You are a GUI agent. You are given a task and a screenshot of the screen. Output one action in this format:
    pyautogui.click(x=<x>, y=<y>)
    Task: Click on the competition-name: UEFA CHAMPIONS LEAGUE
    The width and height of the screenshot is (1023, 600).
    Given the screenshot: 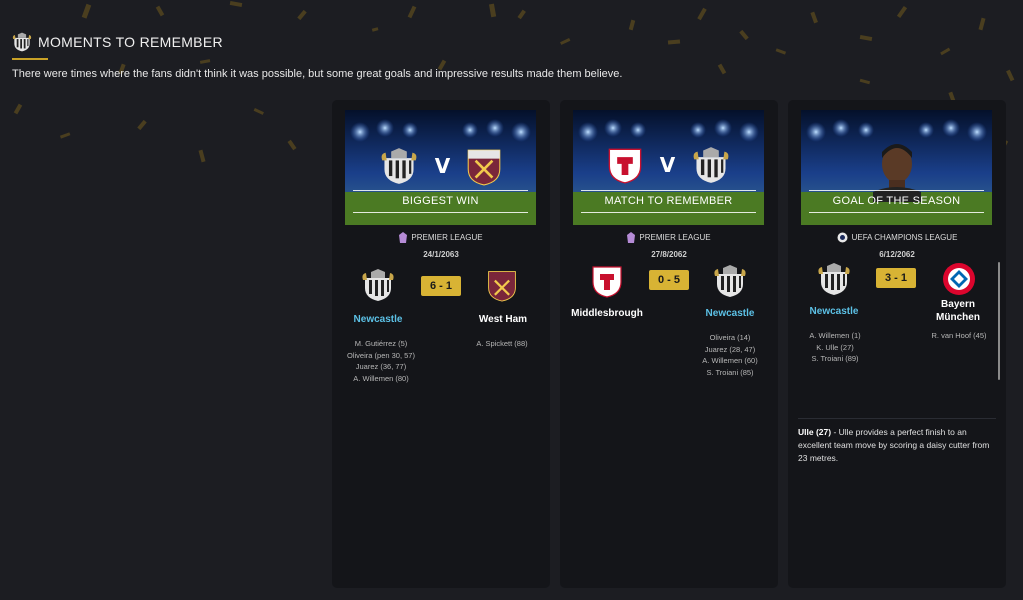 What is the action you would take?
    pyautogui.click(x=904, y=237)
    